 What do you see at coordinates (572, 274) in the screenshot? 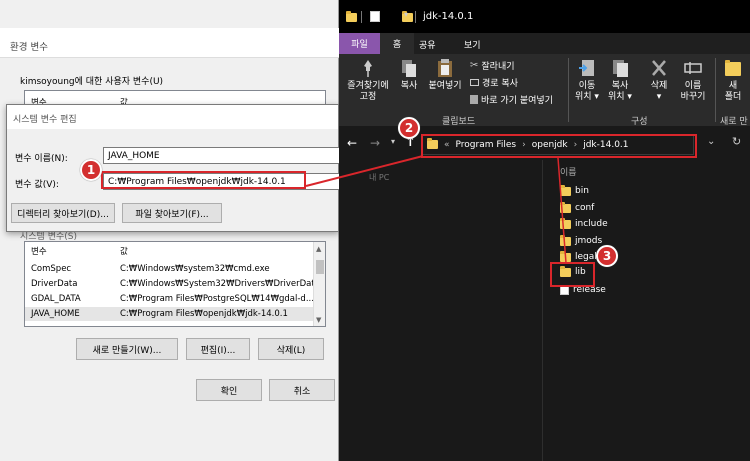
I see `lib-highlight-box` at bounding box center [572, 274].